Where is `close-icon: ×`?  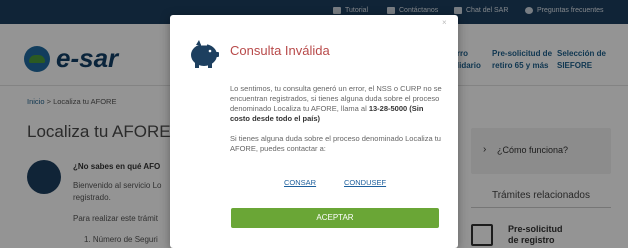 close-icon: × is located at coordinates (444, 22).